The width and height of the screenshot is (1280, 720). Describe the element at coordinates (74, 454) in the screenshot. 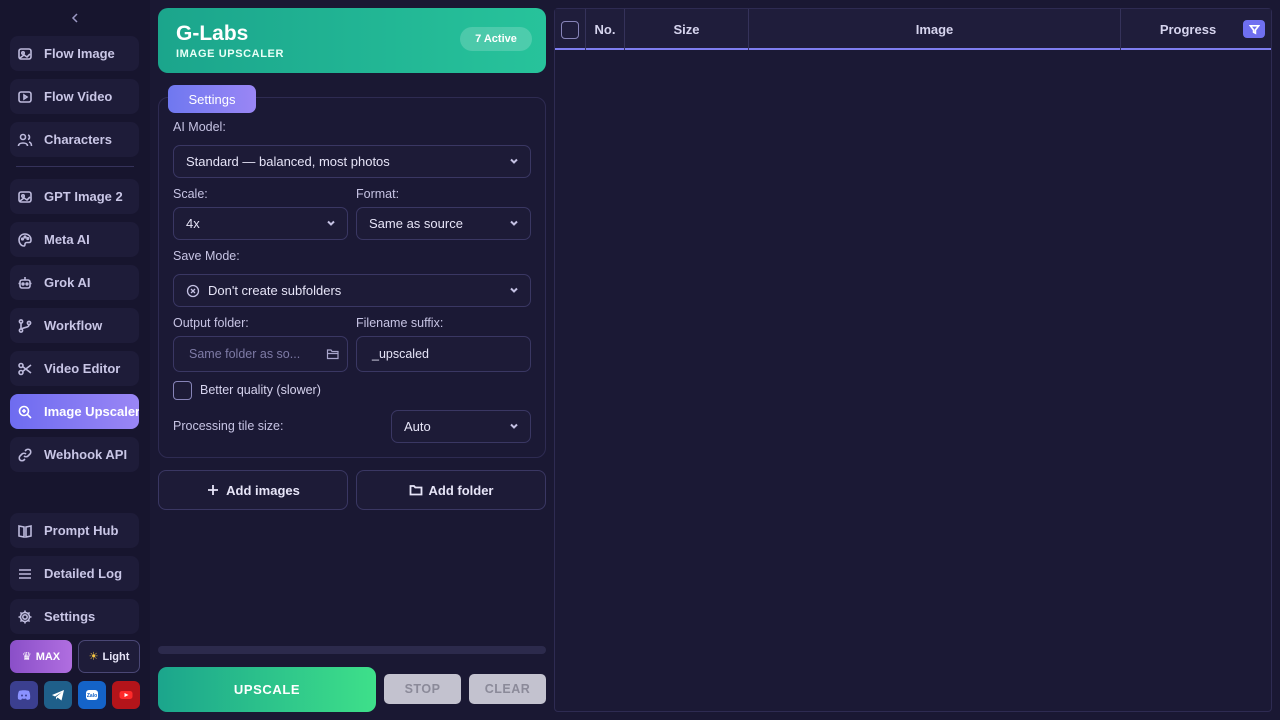

I see `sidebar-item-webhook-api: Webhook API` at that location.